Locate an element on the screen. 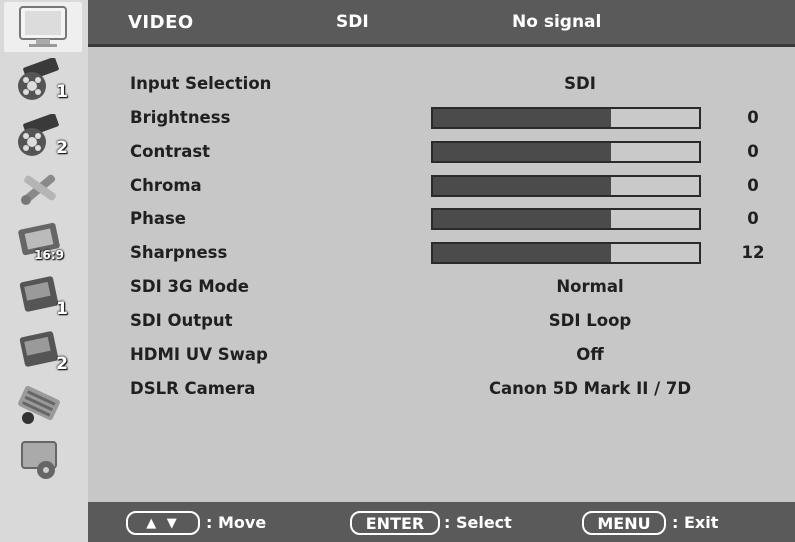 Image resolution: width=795 pixels, height=542 pixels. keyboard-icon is located at coordinates (39, 406).